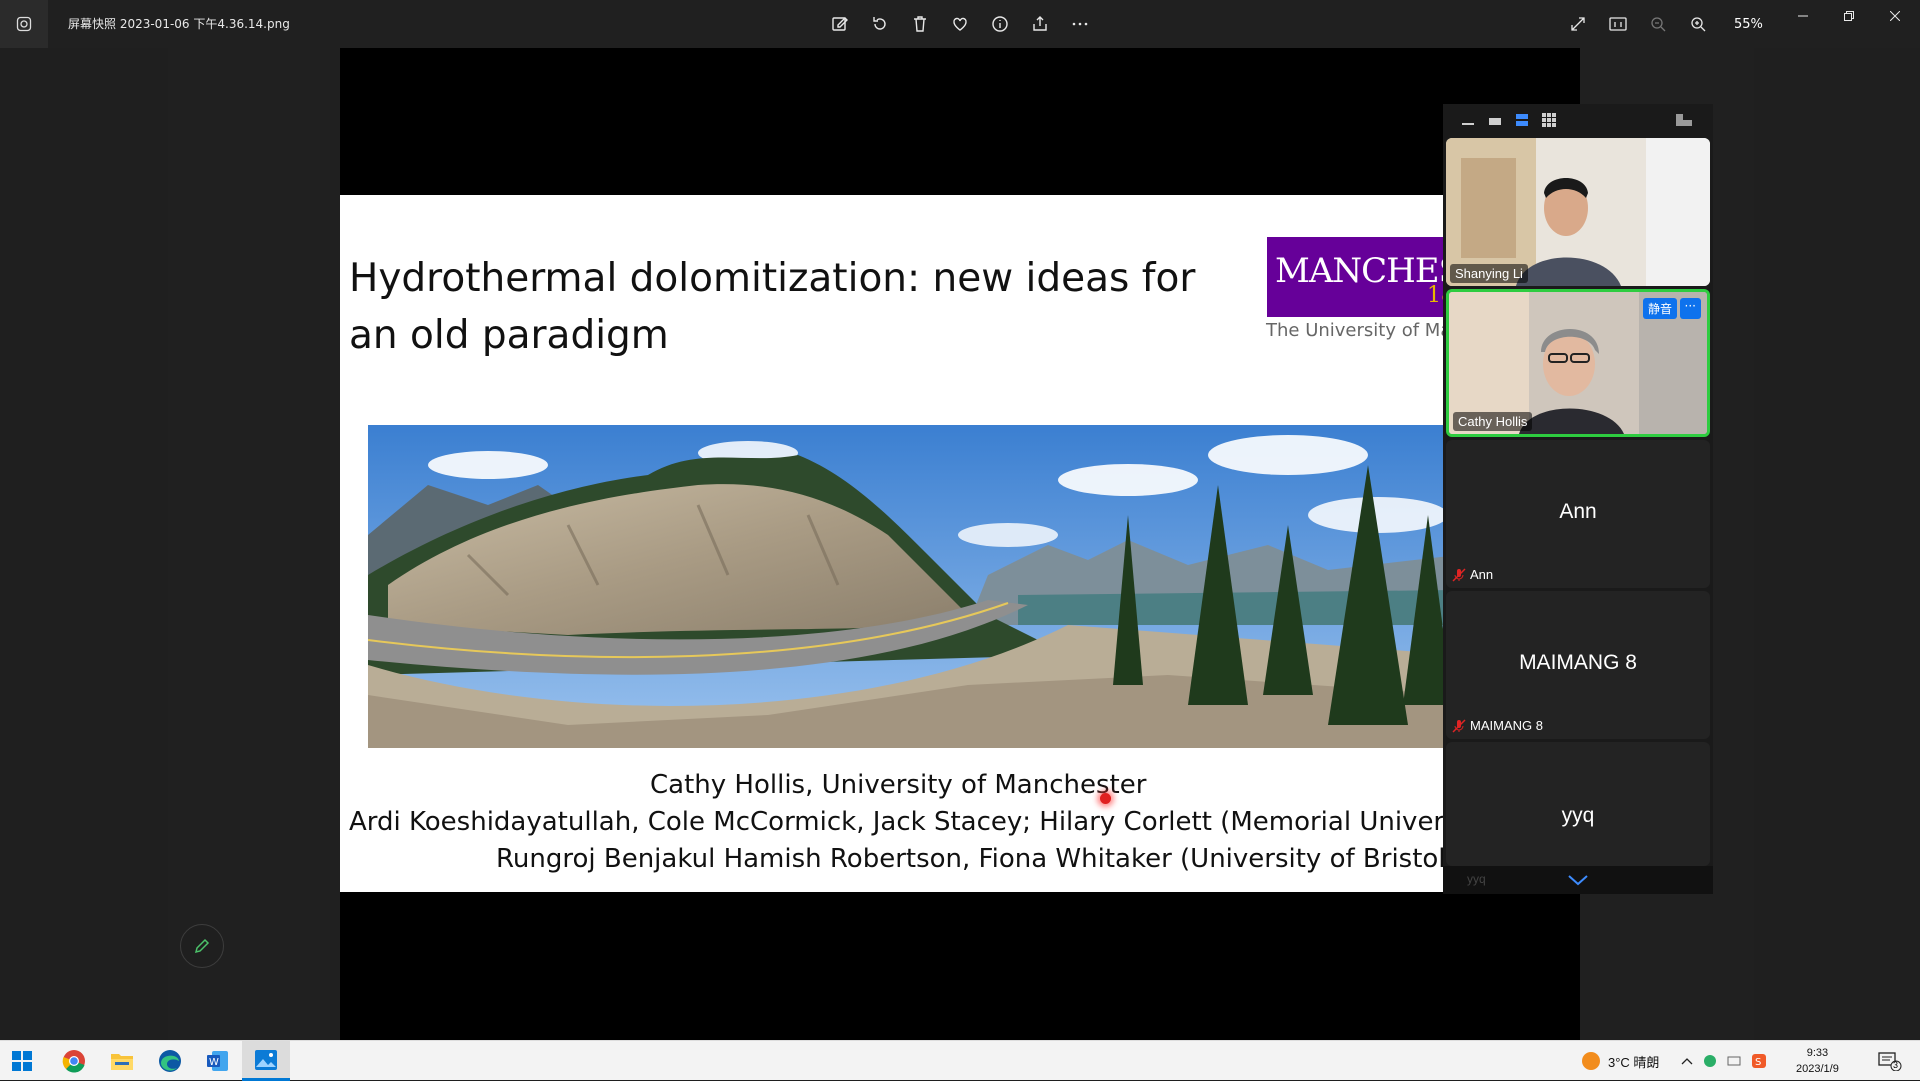 This screenshot has height=1081, width=1920. I want to click on weather-text: 3°C 晴朗, so click(1633, 1061).